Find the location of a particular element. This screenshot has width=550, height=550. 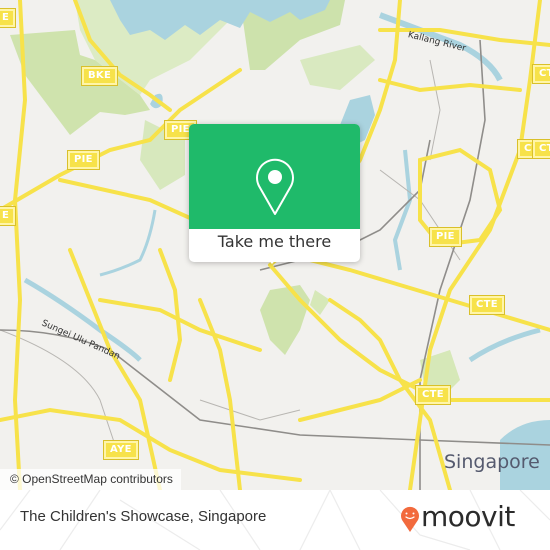

map-attribution: © OpenStreetMap contributors is located at coordinates (90, 479).